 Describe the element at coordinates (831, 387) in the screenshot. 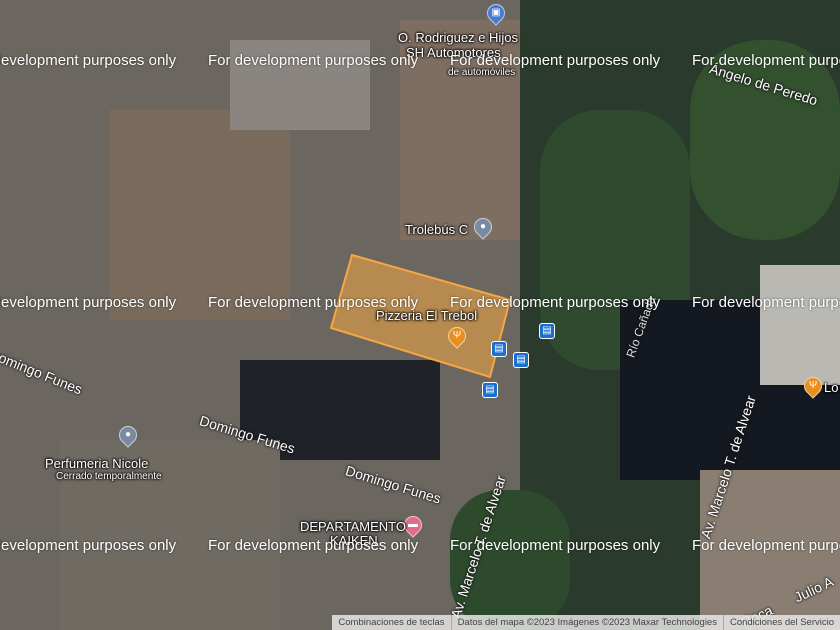

I see `place-label: Lo` at that location.